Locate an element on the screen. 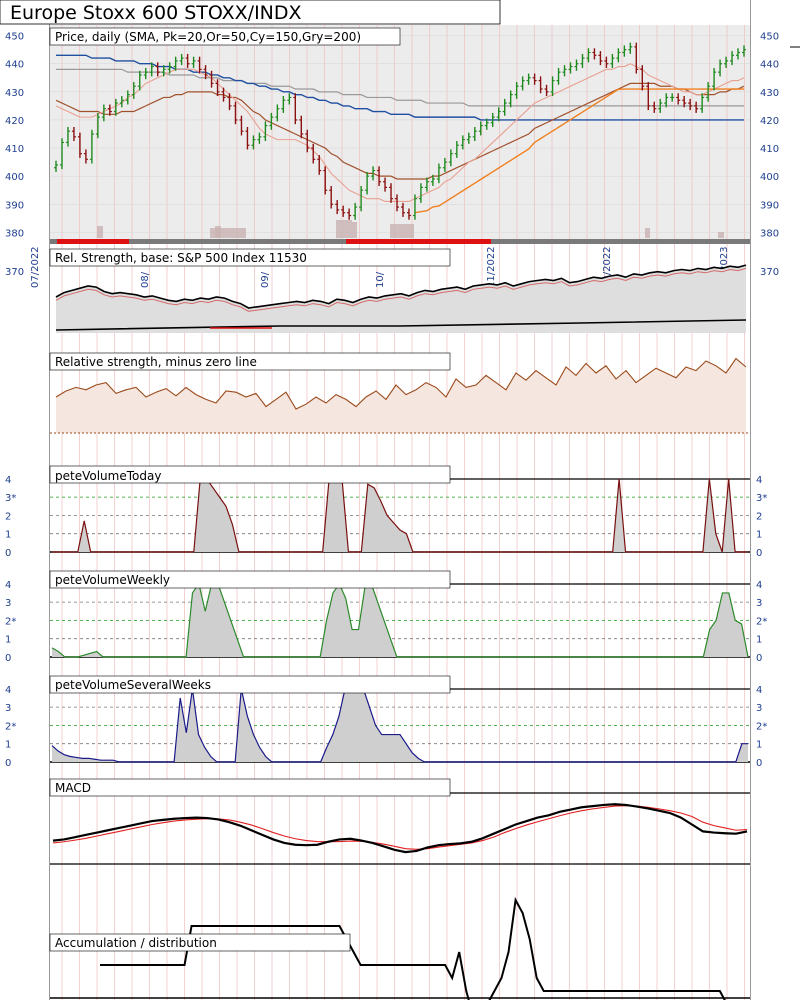  pvw-tick-right: 2* is located at coordinates (761, 621).